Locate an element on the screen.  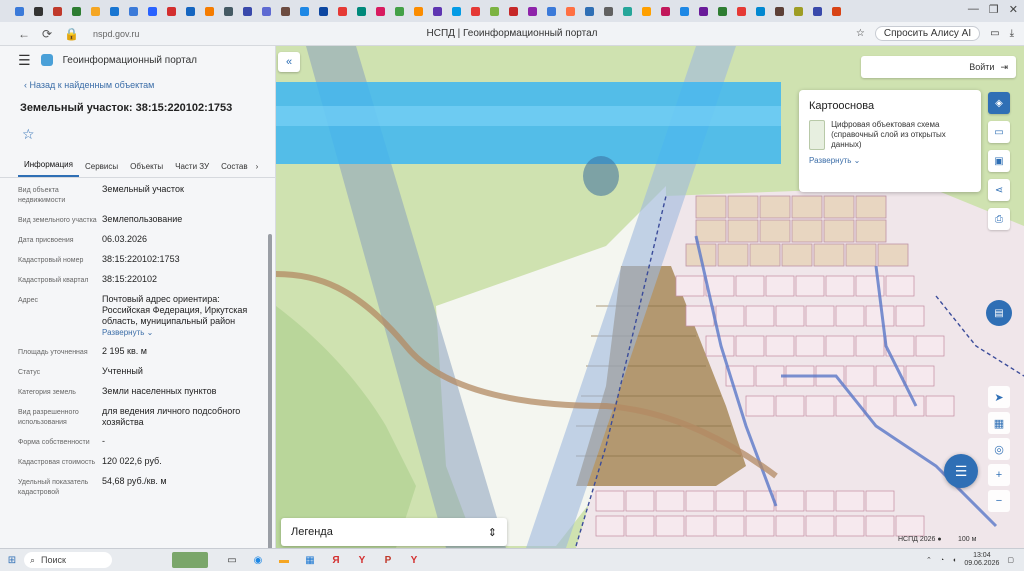
alisa-button: Спросить Алису AI is located at coordinates (927, 33).